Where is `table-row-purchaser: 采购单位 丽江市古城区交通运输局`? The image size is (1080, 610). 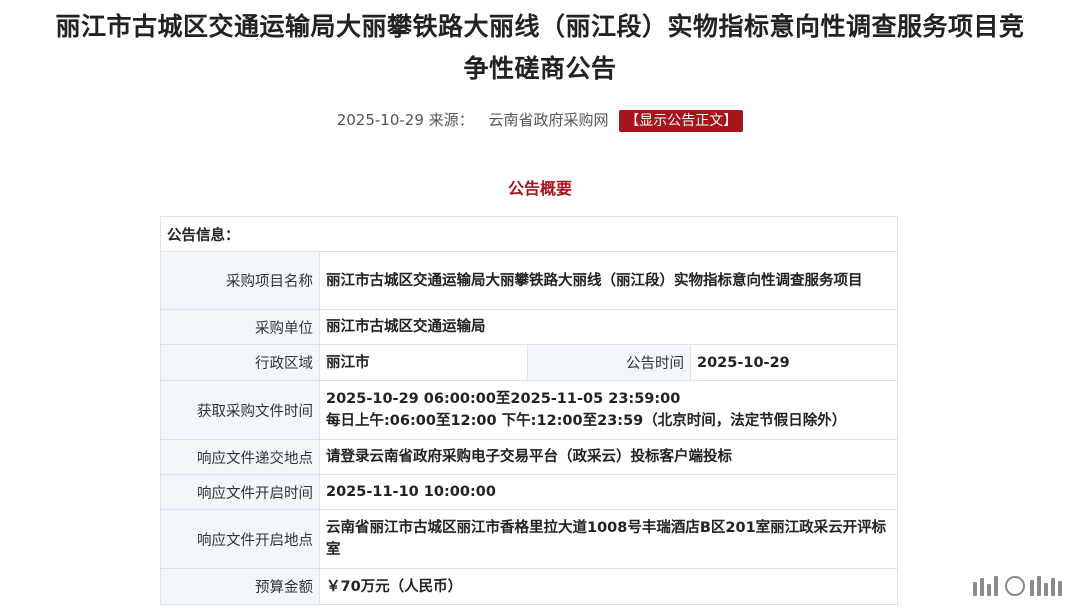 table-row-purchaser: 采购单位 丽江市古城区交通运输局 is located at coordinates (529, 327).